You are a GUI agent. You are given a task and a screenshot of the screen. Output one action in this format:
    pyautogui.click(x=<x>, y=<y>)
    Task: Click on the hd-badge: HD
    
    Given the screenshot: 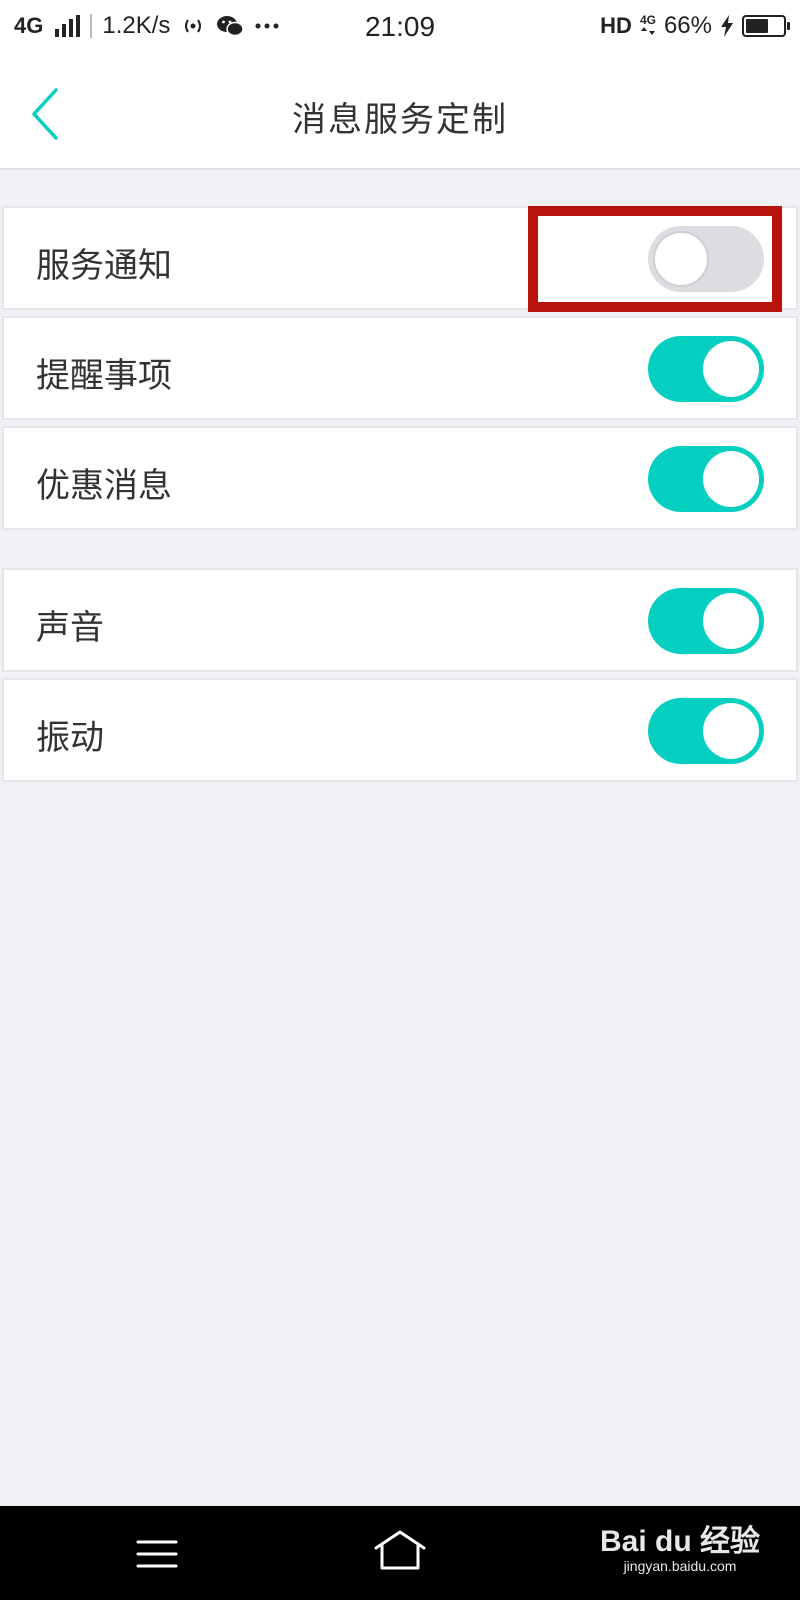 What is the action you would take?
    pyautogui.click(x=616, y=25)
    